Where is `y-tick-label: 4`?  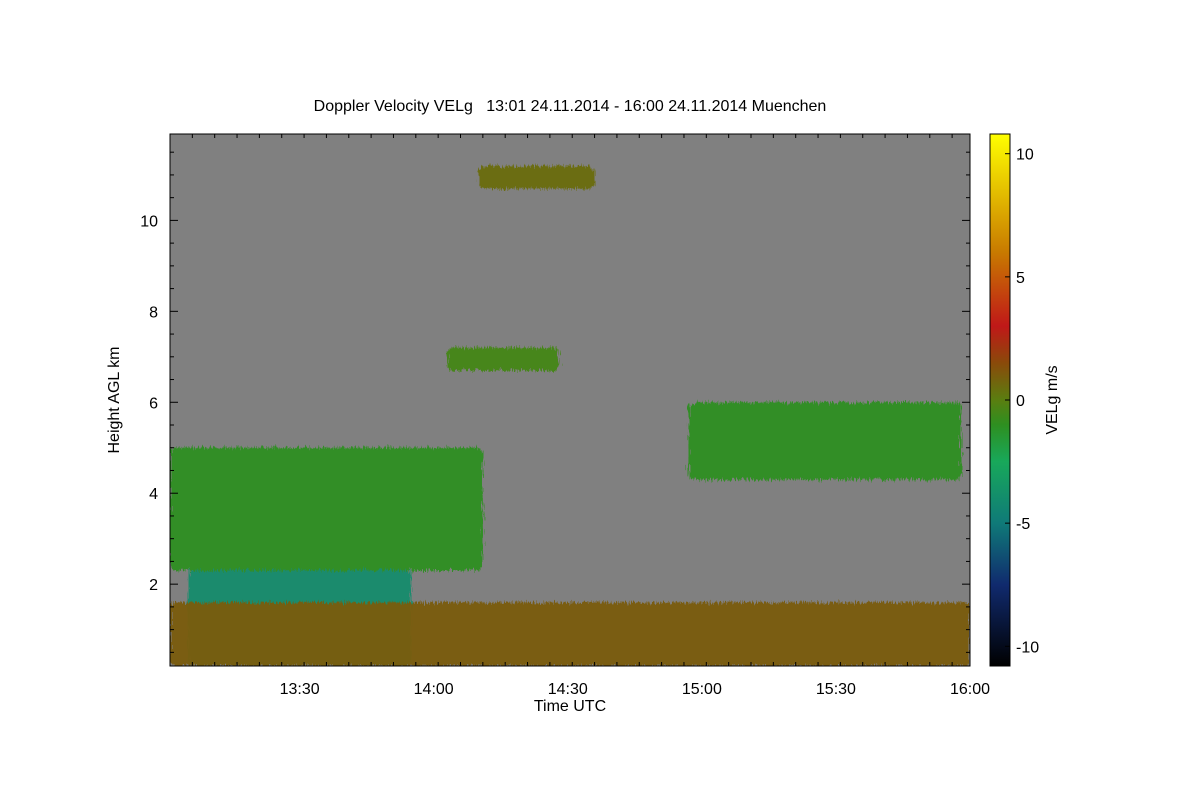 y-tick-label: 4 is located at coordinates (153, 494).